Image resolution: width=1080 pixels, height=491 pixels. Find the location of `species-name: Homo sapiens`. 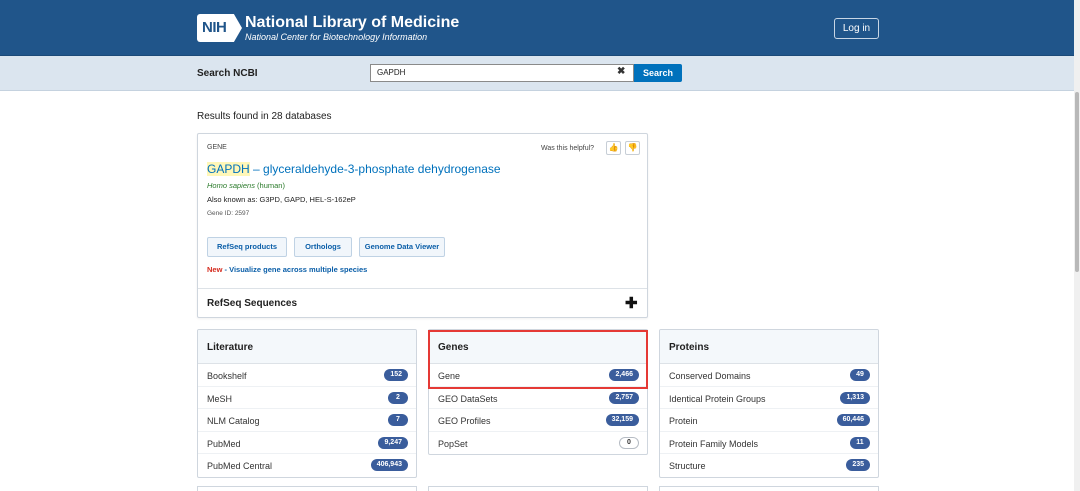

species-name: Homo sapiens is located at coordinates (231, 185).